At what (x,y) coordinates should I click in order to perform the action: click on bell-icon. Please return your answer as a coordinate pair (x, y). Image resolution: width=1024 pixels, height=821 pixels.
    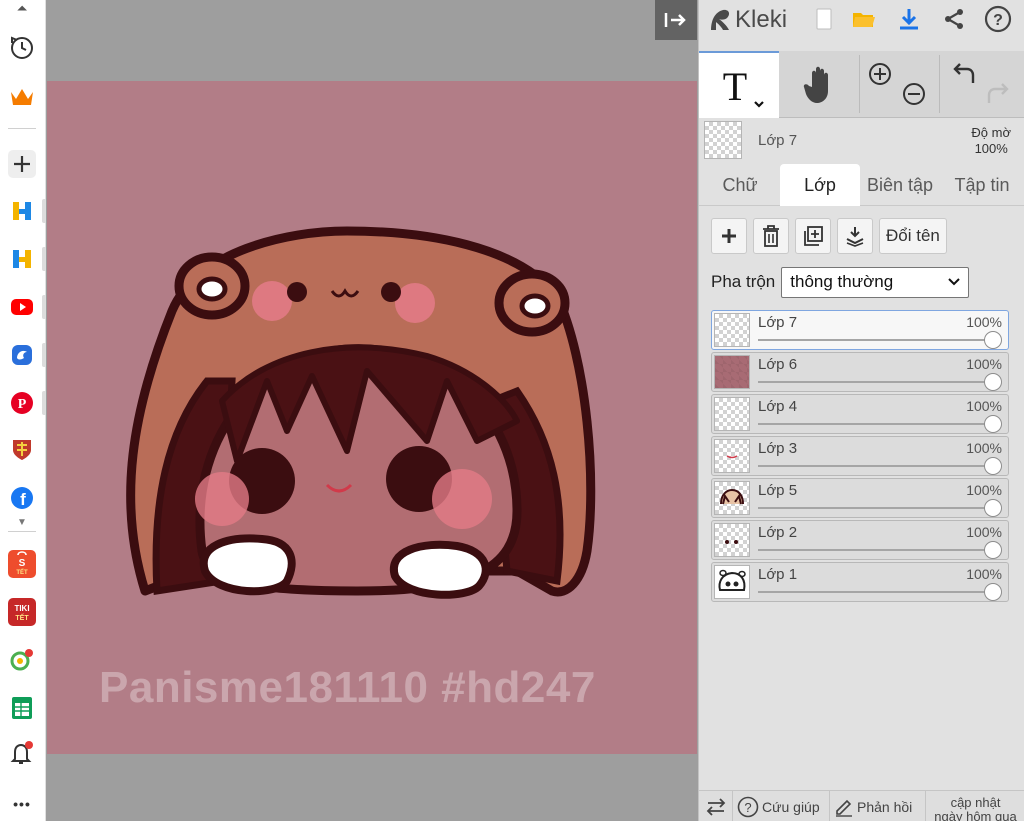
    Looking at the image, I should click on (22, 754).